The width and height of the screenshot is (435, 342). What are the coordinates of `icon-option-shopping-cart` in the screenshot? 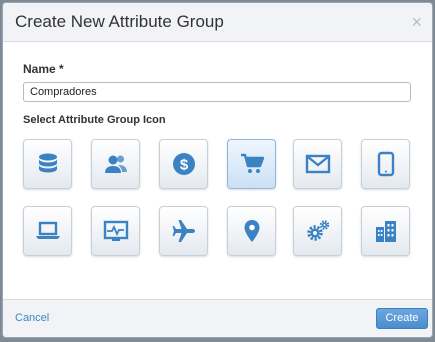 It's located at (251, 164).